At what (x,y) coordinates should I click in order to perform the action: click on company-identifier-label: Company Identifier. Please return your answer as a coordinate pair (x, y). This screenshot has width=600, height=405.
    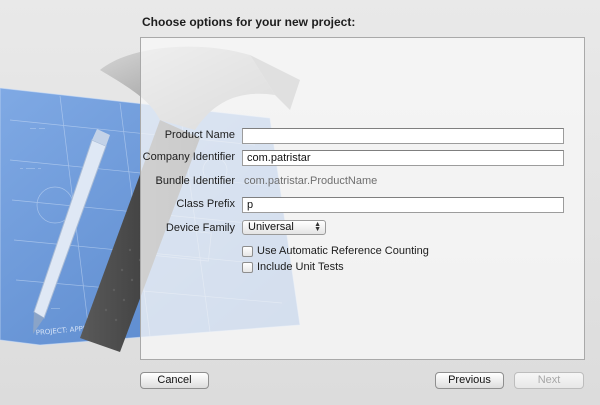
    Looking at the image, I should click on (188, 157).